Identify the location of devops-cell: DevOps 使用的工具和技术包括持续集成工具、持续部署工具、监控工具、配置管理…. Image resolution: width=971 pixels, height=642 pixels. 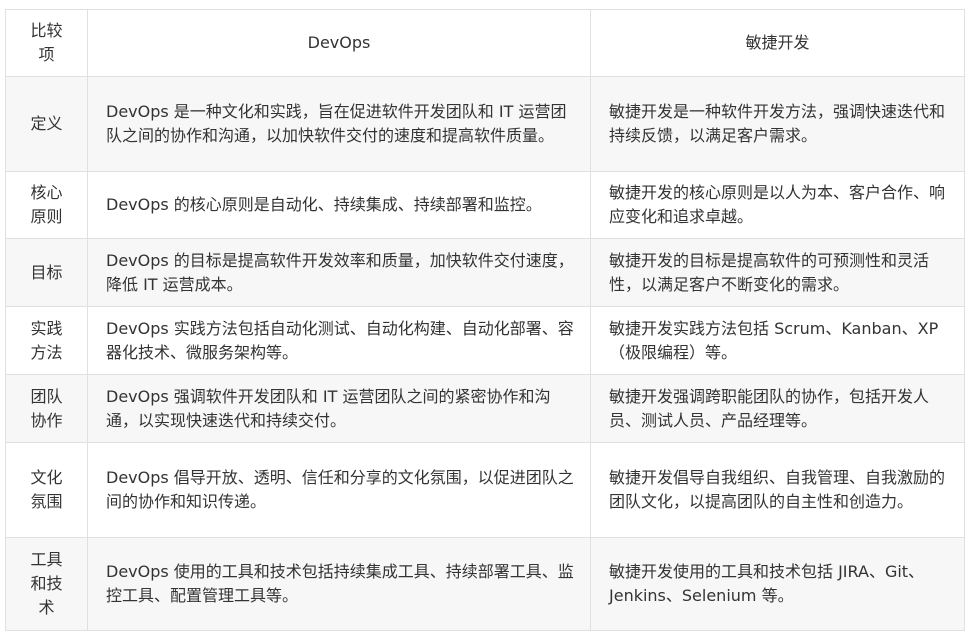
(339, 584).